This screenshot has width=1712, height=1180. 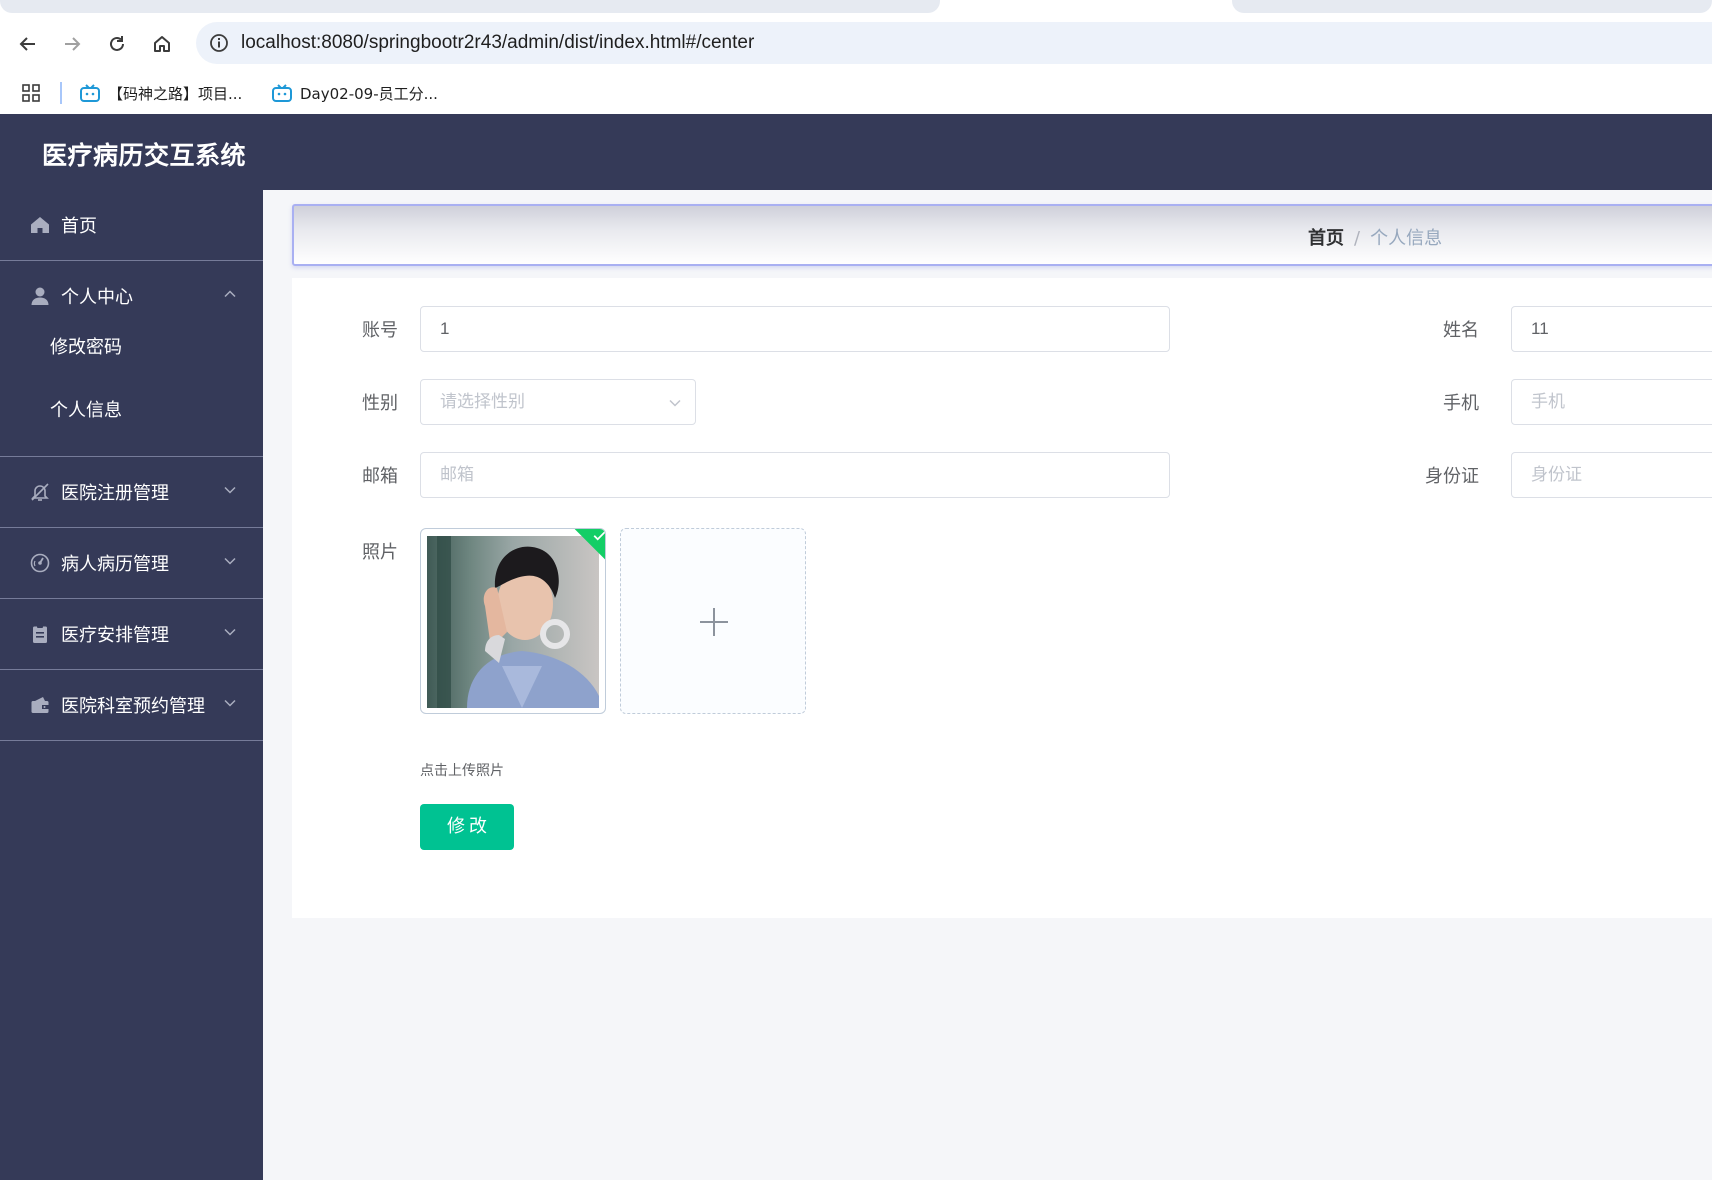 I want to click on sidebar-item-department-appointment: 医院科室预约管理, so click(x=131, y=705).